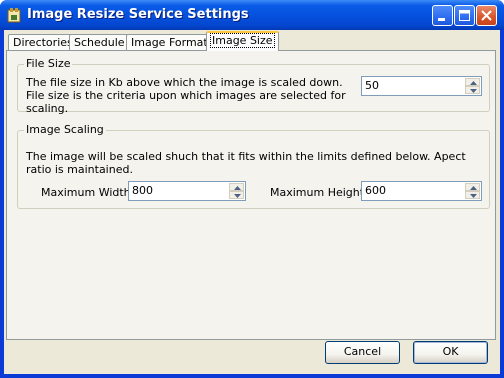 This screenshot has width=504, height=378. I want to click on title-bar: Image Resize Service Settings, so click(252, 15).